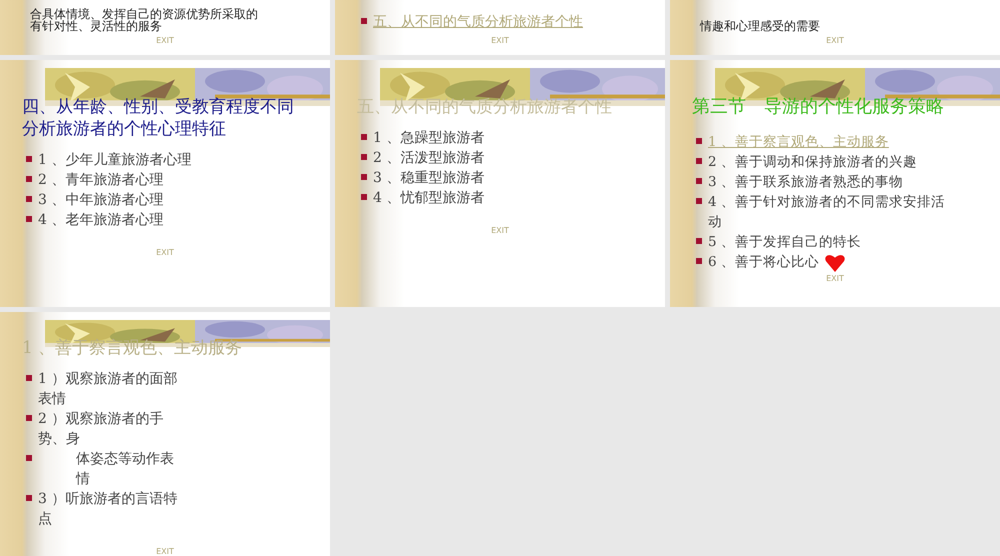  What do you see at coordinates (760, 26) in the screenshot?
I see `body-text: 情趣和心理感受的需要` at bounding box center [760, 26].